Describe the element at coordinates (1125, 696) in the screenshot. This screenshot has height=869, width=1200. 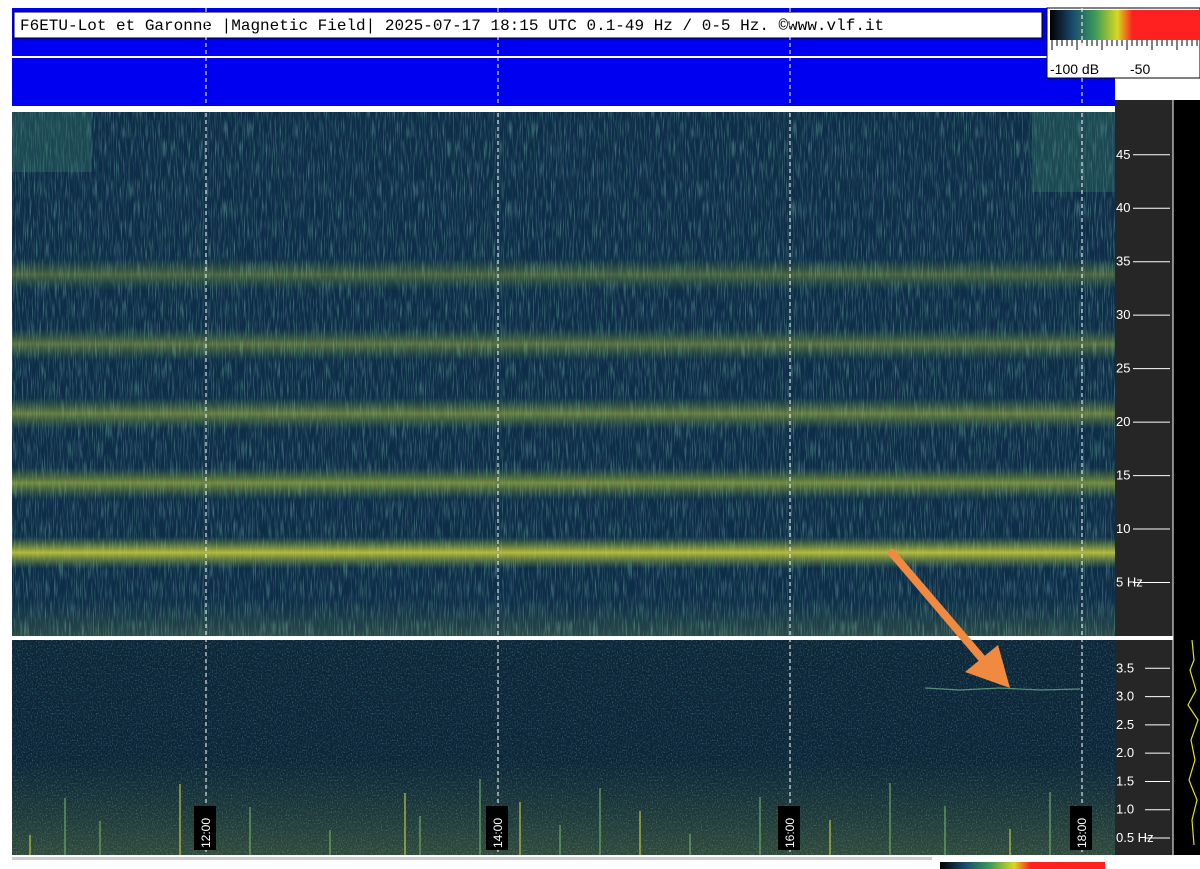
I see `y-tick-label-lower: 3.0` at that location.